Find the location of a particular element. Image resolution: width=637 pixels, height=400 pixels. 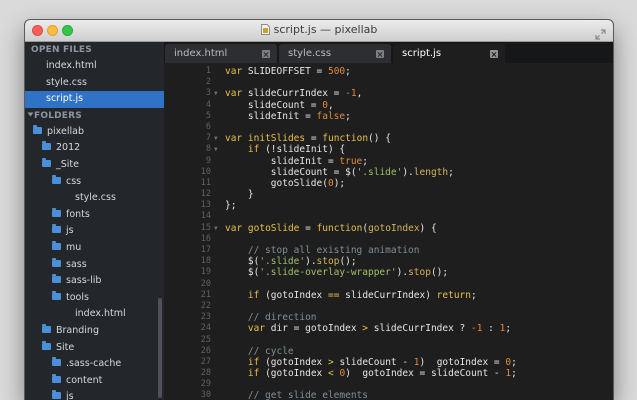

code-token: -1 is located at coordinates (476, 329).